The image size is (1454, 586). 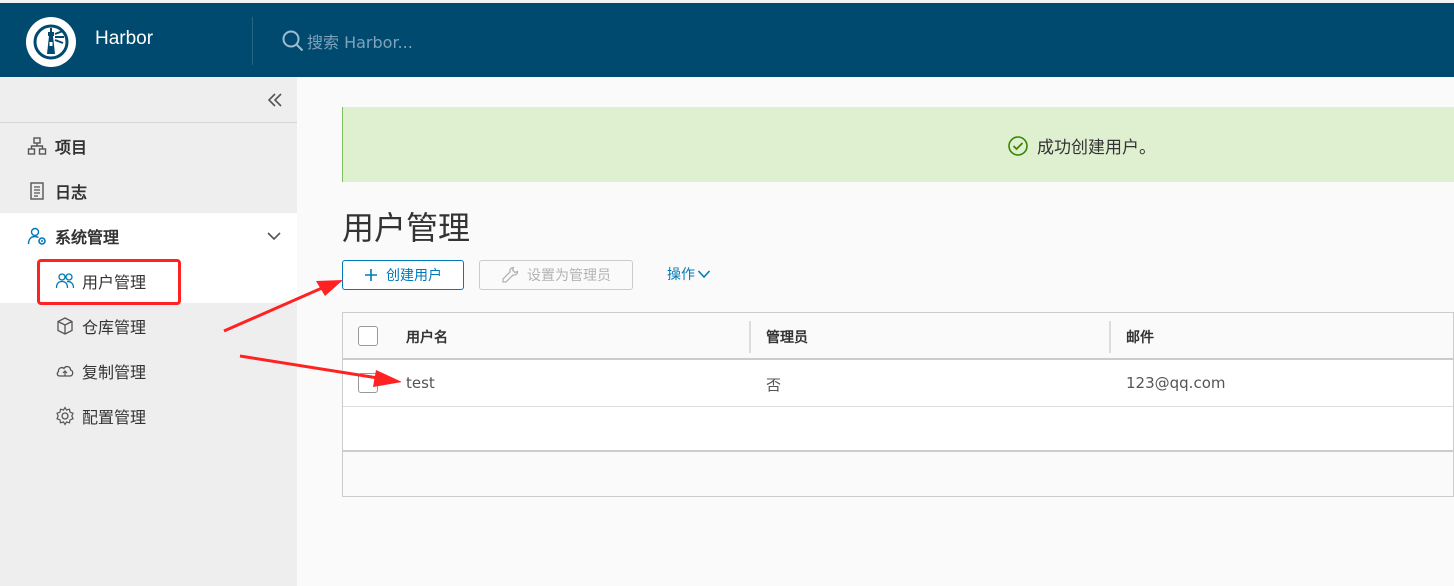 What do you see at coordinates (787, 337) in the screenshot?
I see `column-header-admin: 管理员` at bounding box center [787, 337].